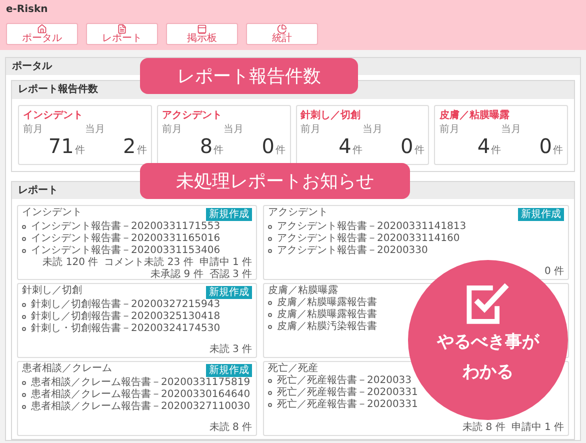  I want to click on report-status: 未読 3 件, so click(230, 350).